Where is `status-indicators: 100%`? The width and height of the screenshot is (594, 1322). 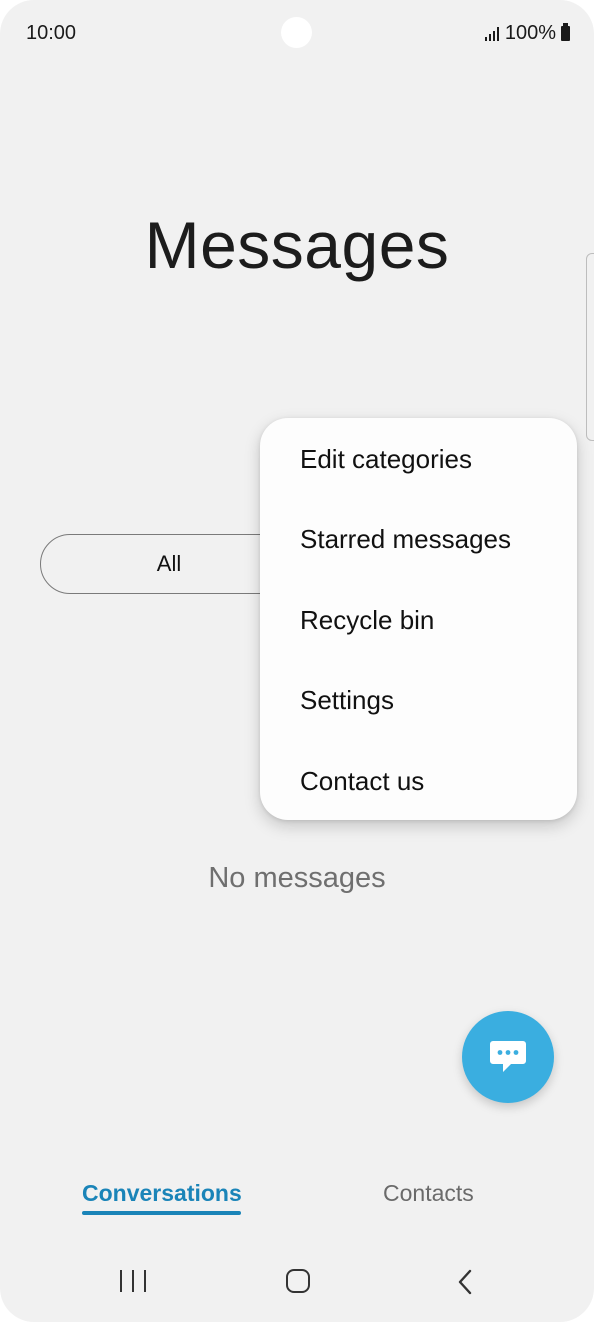
status-indicators: 100% is located at coordinates (527, 33).